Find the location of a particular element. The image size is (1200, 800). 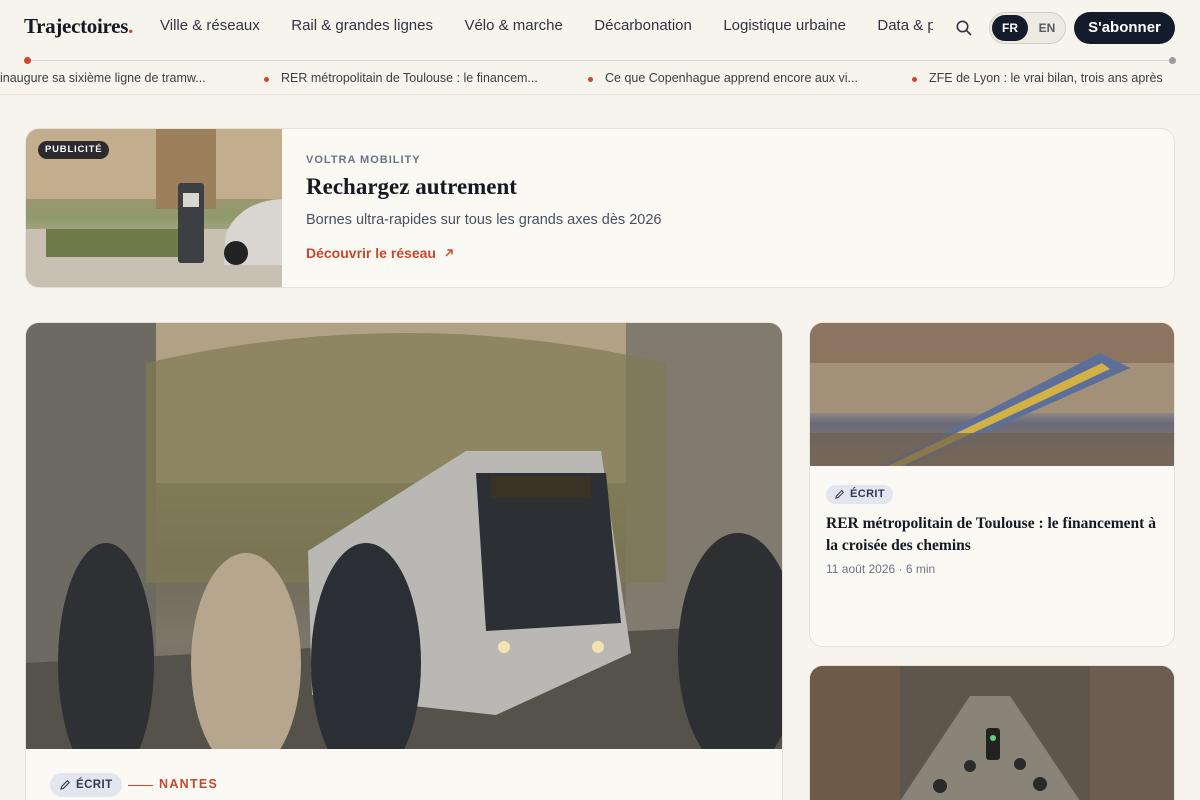

hero-city: NANTES is located at coordinates (188, 784).